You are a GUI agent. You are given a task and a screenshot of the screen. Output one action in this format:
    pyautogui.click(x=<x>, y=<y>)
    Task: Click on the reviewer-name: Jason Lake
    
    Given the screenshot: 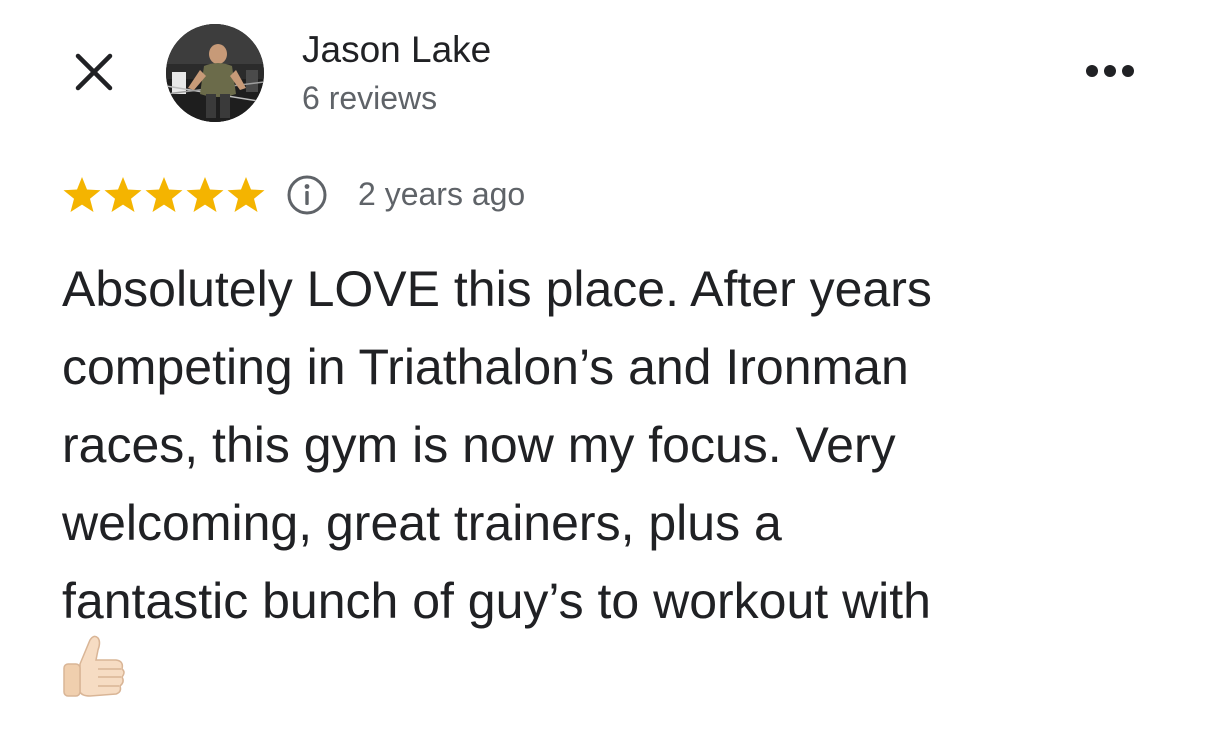 What is the action you would take?
    pyautogui.click(x=396, y=50)
    